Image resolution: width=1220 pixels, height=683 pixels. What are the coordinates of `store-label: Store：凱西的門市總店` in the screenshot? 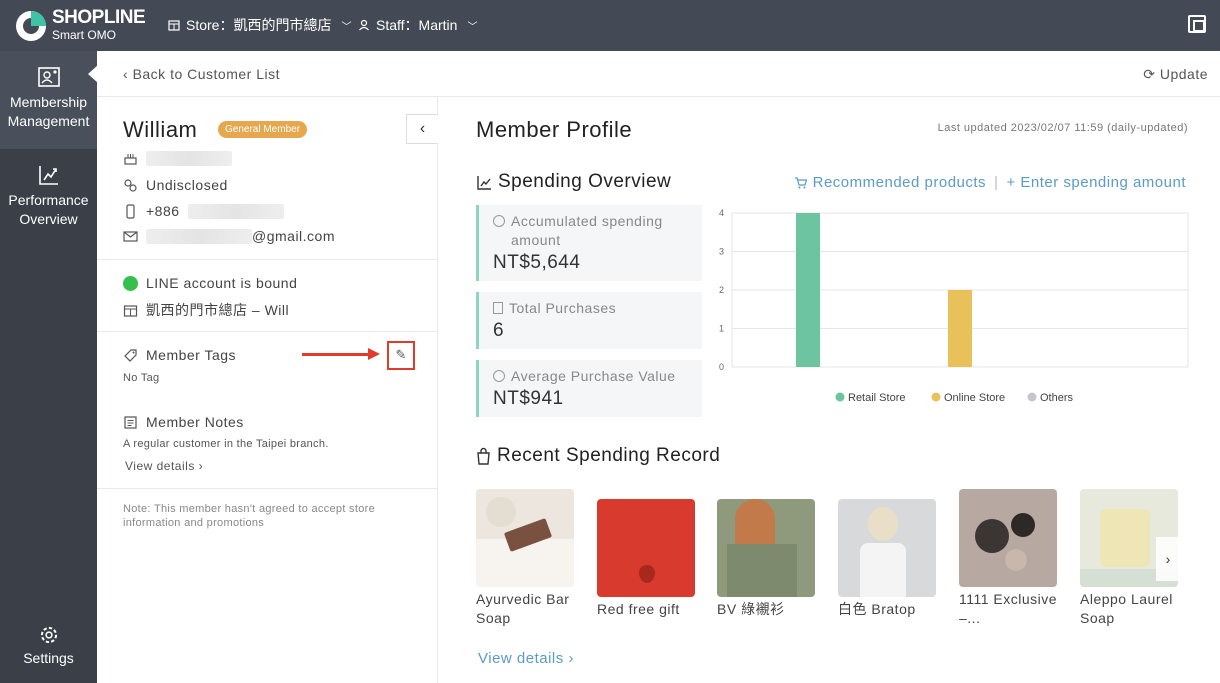 It's located at (259, 25).